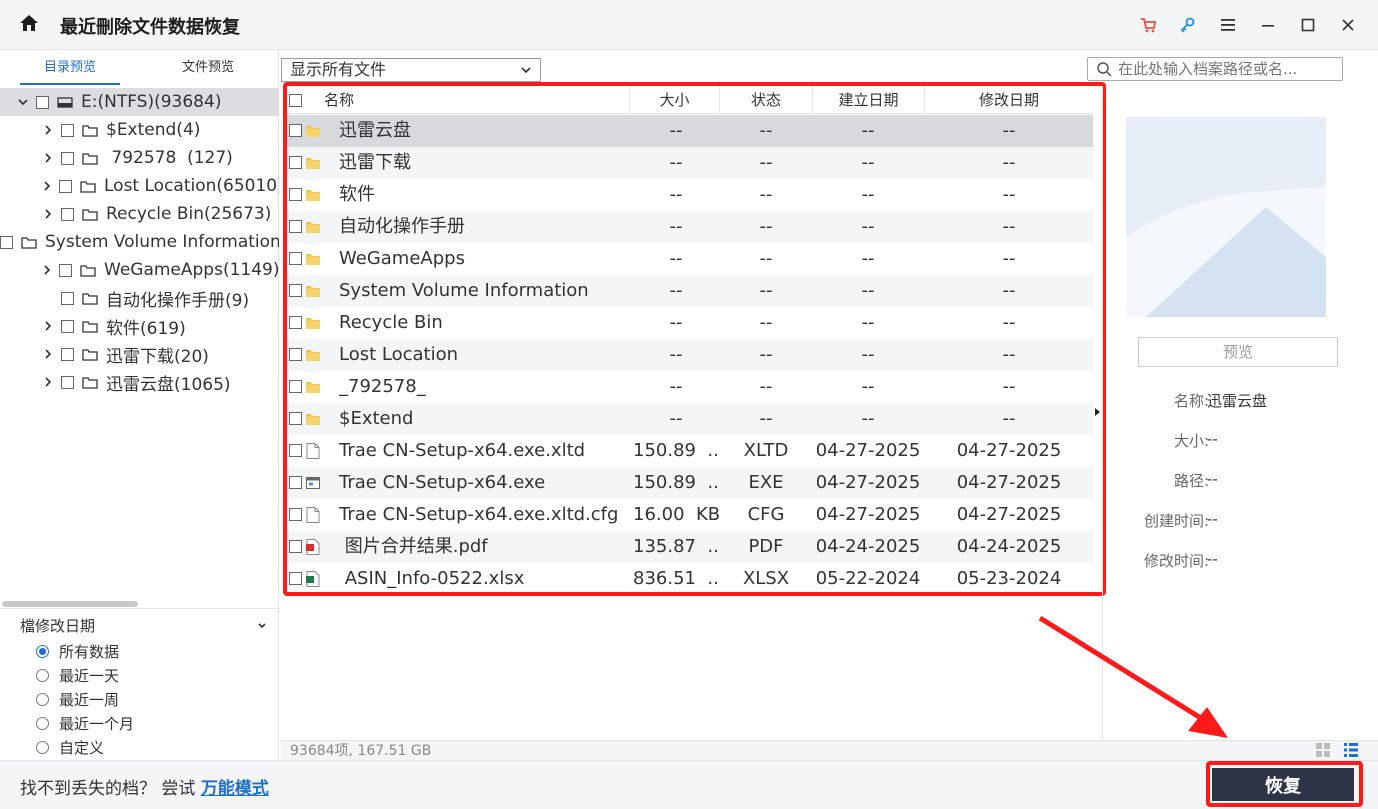  Describe the element at coordinates (139, 186) in the screenshot. I see `tree-item: Lost Location(65010)` at that location.